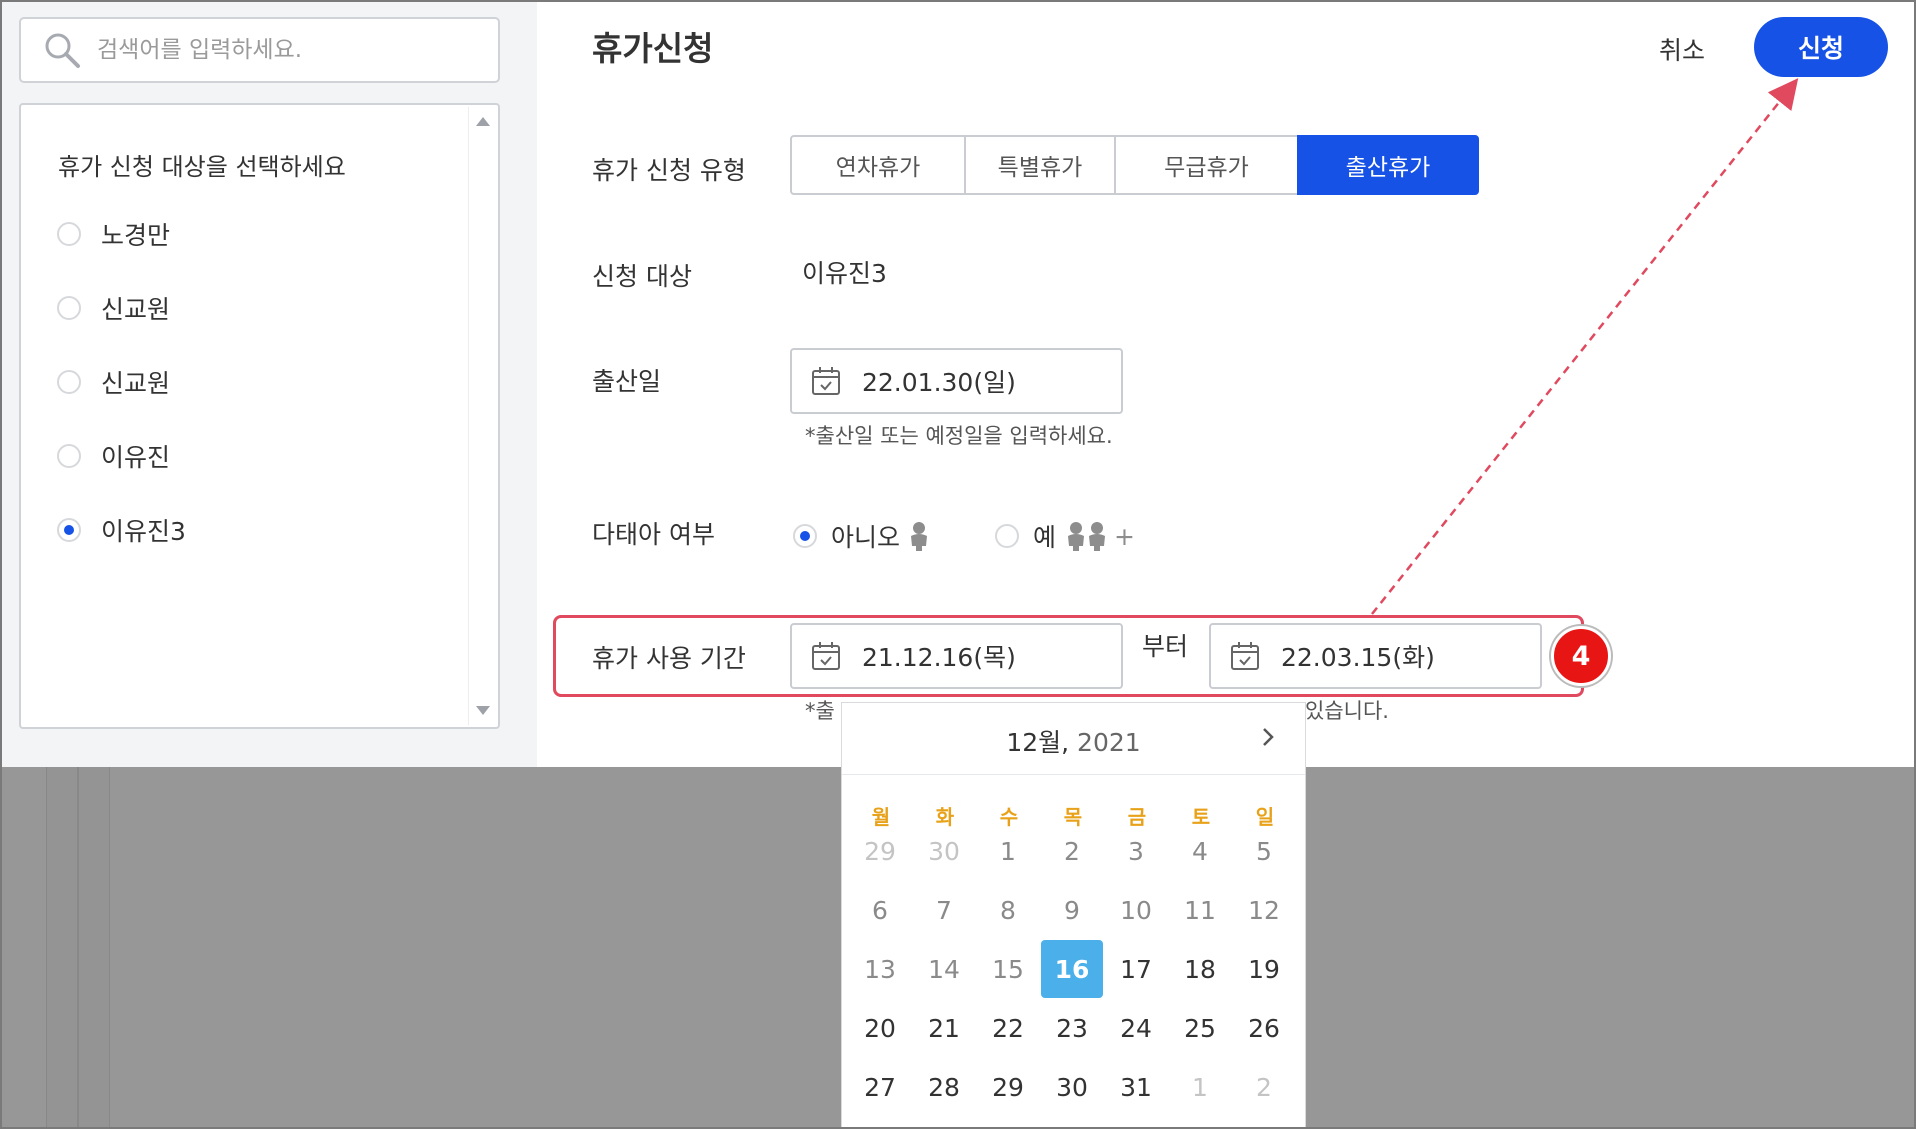 This screenshot has height=1129, width=1916. I want to click on plus-label: +, so click(1124, 536).